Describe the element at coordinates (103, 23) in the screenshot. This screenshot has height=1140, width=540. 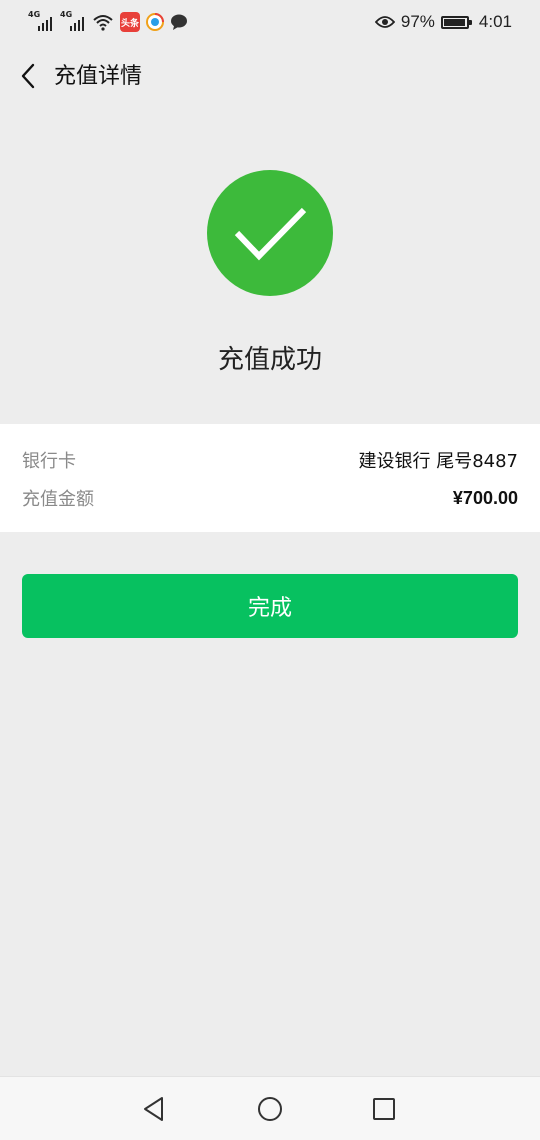
I see `wifi-icon` at that location.